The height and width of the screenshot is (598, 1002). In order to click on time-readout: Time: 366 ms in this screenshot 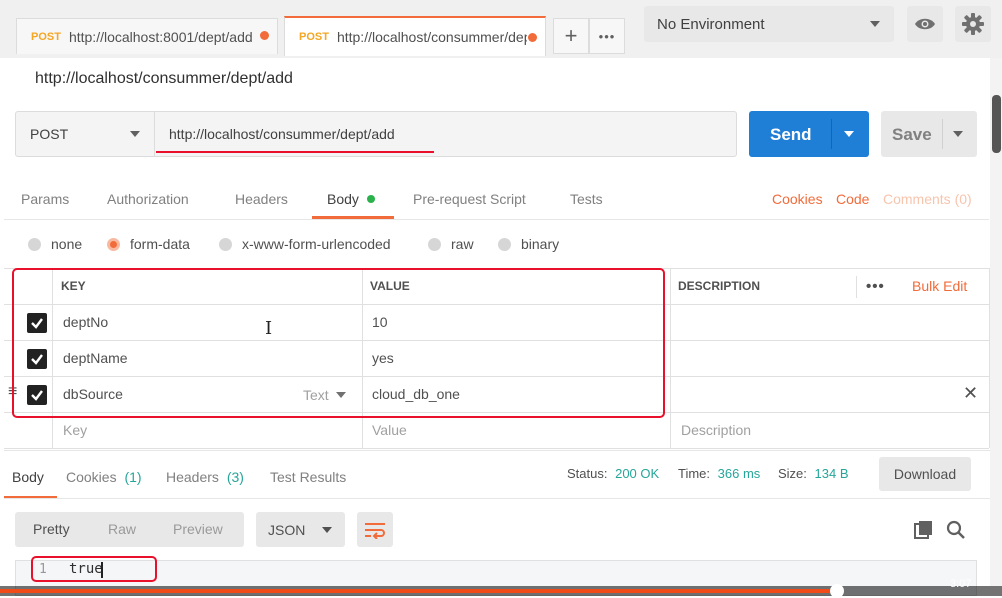, I will do `click(719, 473)`.